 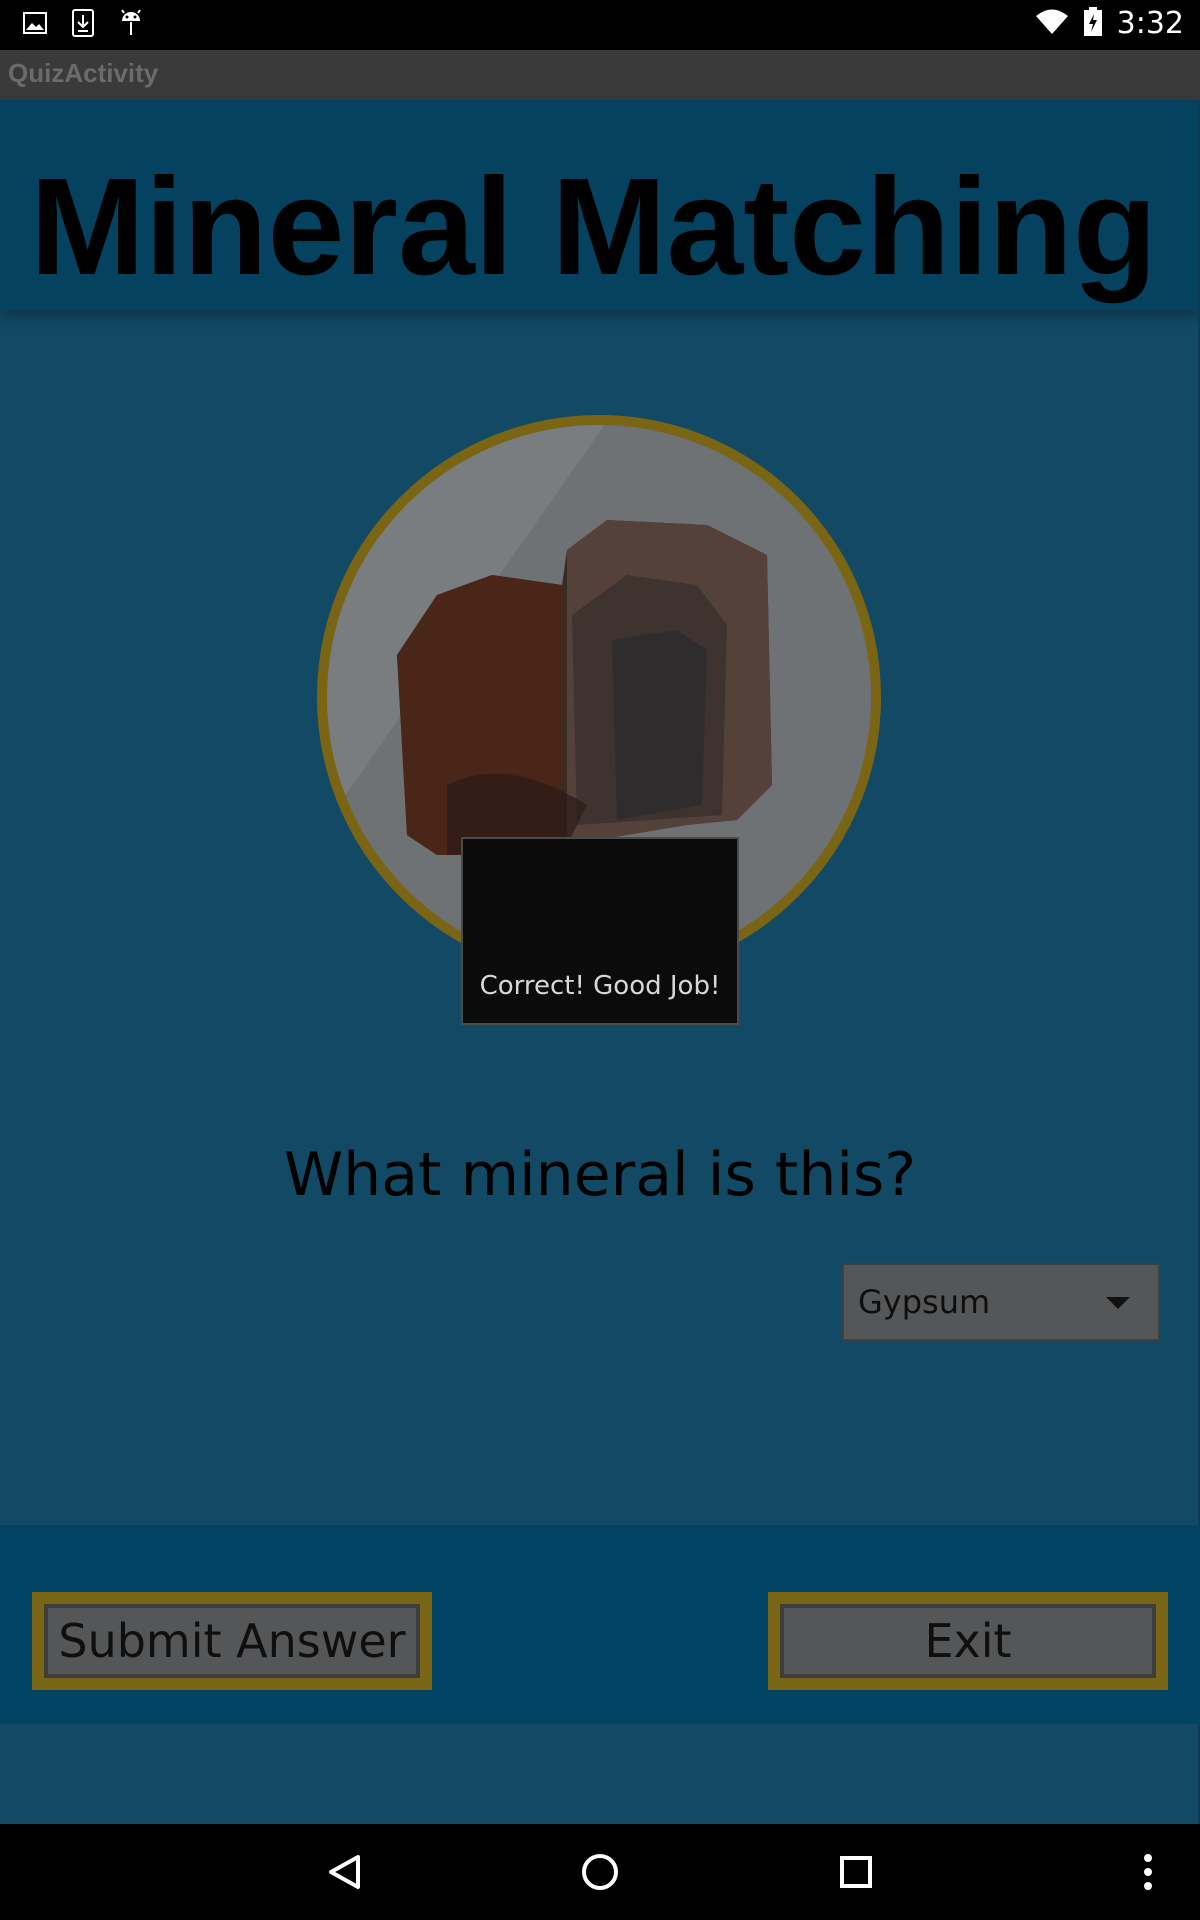 What do you see at coordinates (856, 1872) in the screenshot?
I see `recents-icon` at bounding box center [856, 1872].